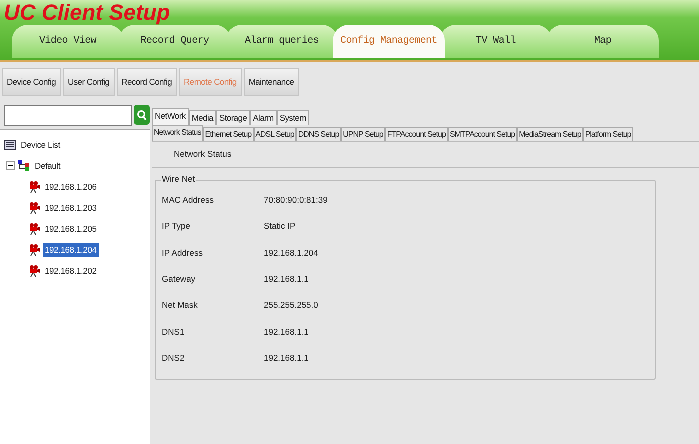  What do you see at coordinates (87, 13) in the screenshot?
I see `app-title: UC Client Setup` at bounding box center [87, 13].